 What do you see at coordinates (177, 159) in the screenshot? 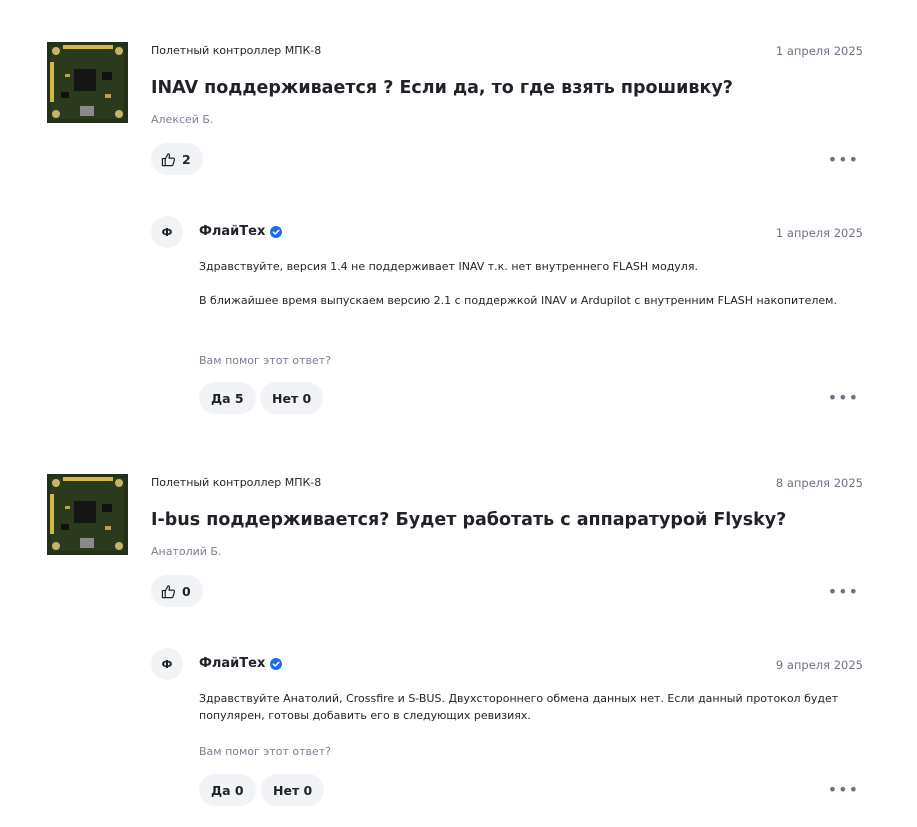
I see `like-button: 2` at bounding box center [177, 159].